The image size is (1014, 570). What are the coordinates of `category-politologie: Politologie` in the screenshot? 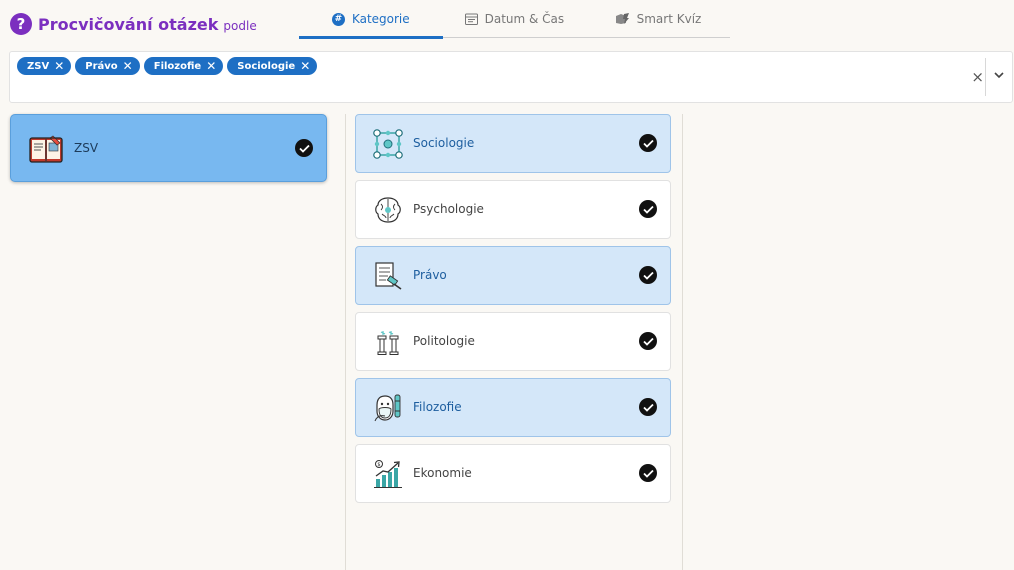 It's located at (513, 341).